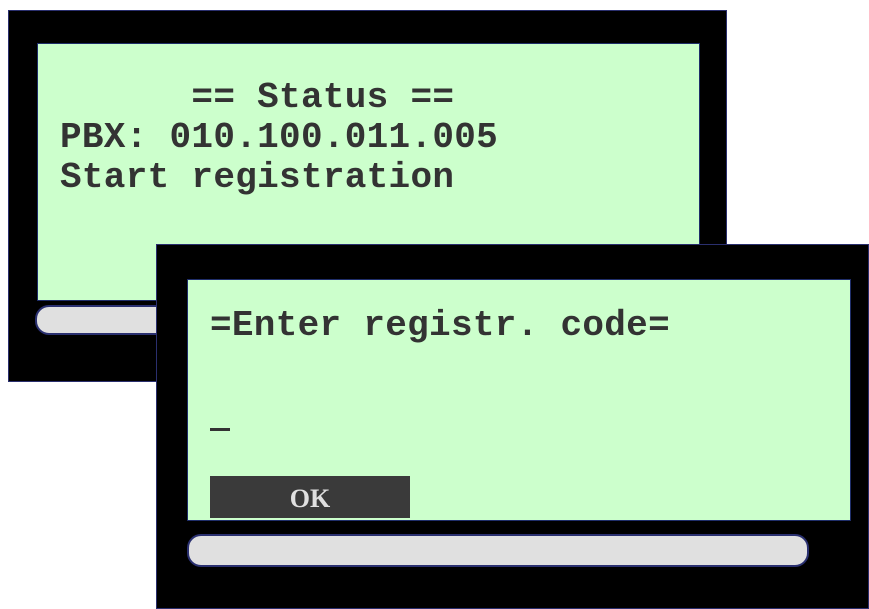  What do you see at coordinates (220, 429) in the screenshot?
I see `text-cursor` at bounding box center [220, 429].